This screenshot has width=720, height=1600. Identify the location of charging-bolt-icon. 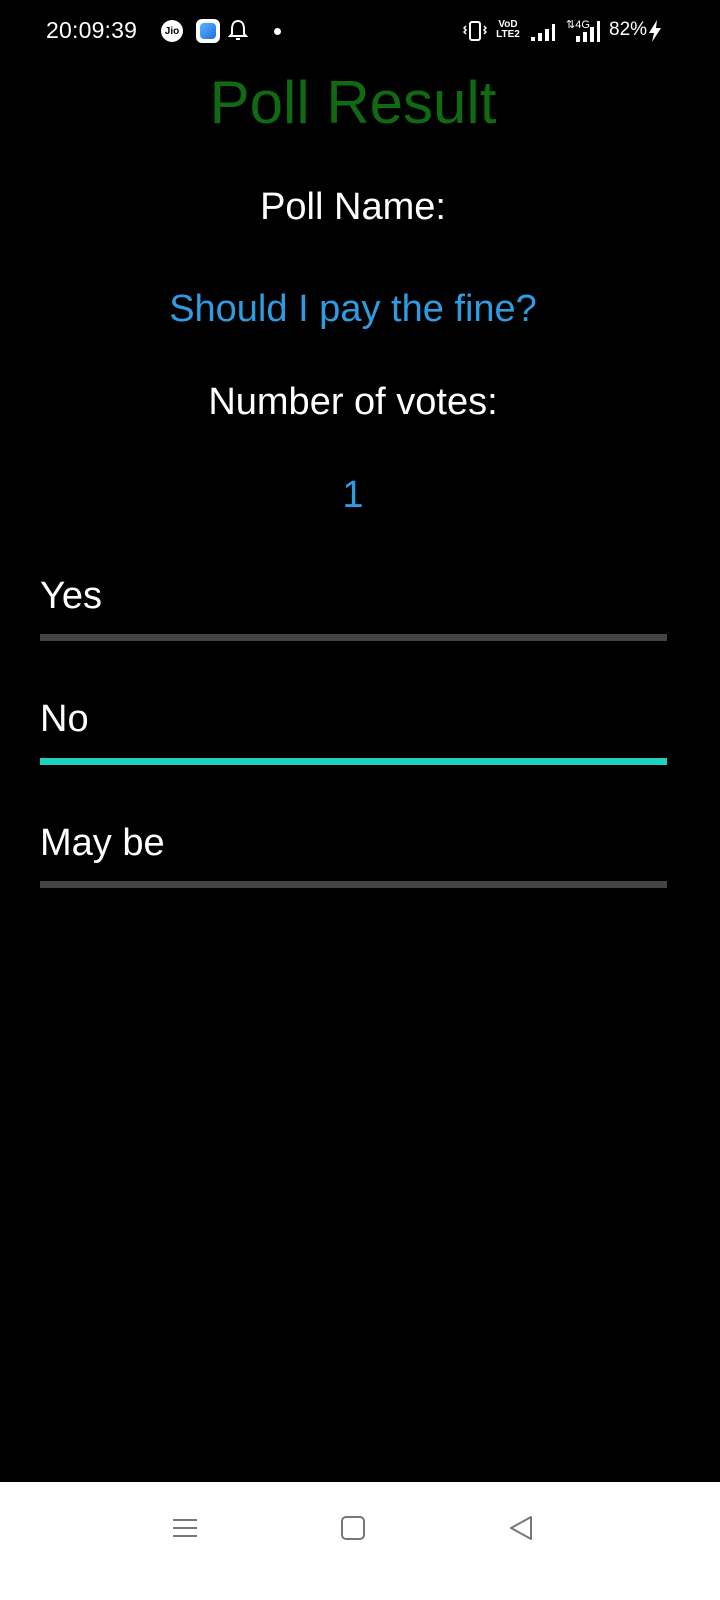
(655, 33).